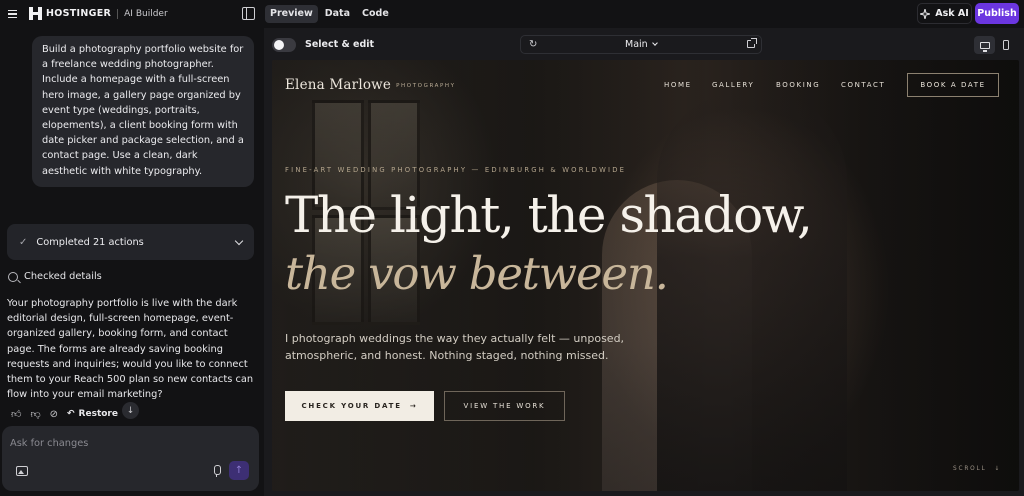  What do you see at coordinates (146, 13) in the screenshot?
I see `brand-subtitle: AI Builder` at bounding box center [146, 13].